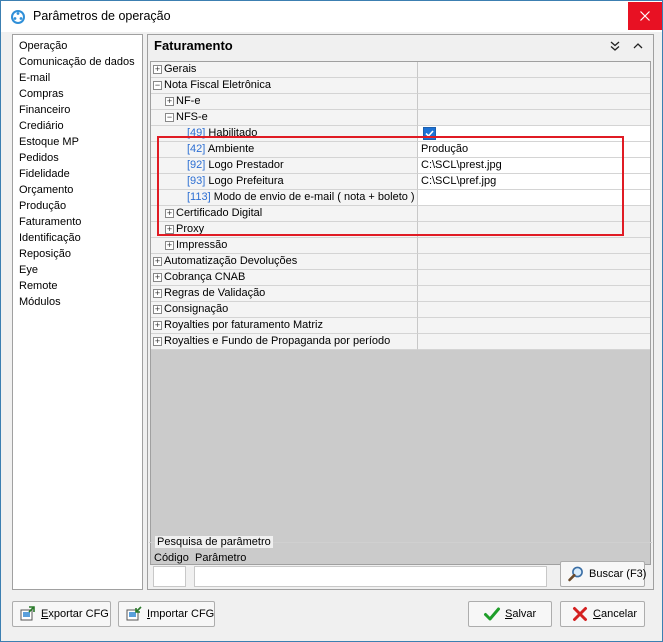 The height and width of the screenshot is (642, 663). I want to click on app-icon, so click(18, 17).